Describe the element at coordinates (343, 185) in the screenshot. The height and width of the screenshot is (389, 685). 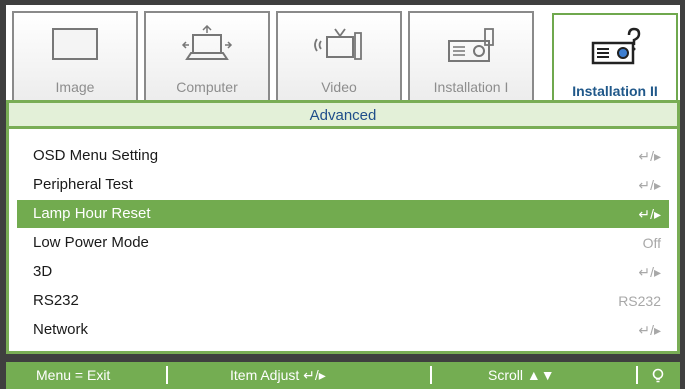
I see `menu-item-peripheral-test: Peripheral Test ↵/▸` at that location.